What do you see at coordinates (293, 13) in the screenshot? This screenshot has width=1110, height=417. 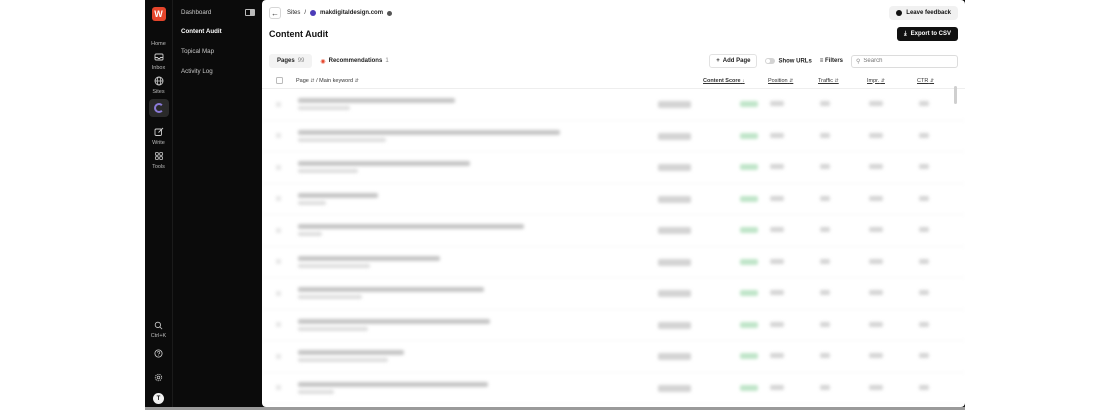 I see `breadcrumb-root: Sites` at bounding box center [293, 13].